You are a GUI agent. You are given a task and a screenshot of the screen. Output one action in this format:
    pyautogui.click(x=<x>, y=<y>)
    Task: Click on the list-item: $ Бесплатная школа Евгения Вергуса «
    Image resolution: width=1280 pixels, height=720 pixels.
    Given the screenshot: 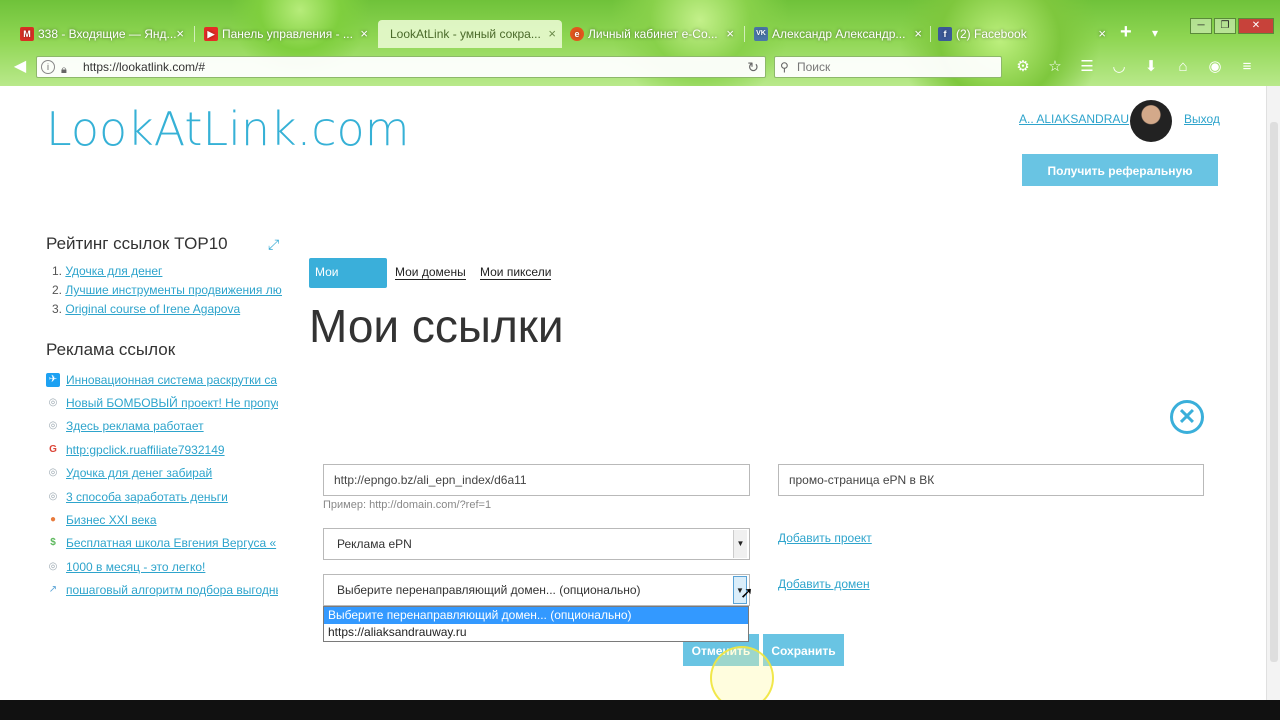 What is the action you would take?
    pyautogui.click(x=162, y=543)
    